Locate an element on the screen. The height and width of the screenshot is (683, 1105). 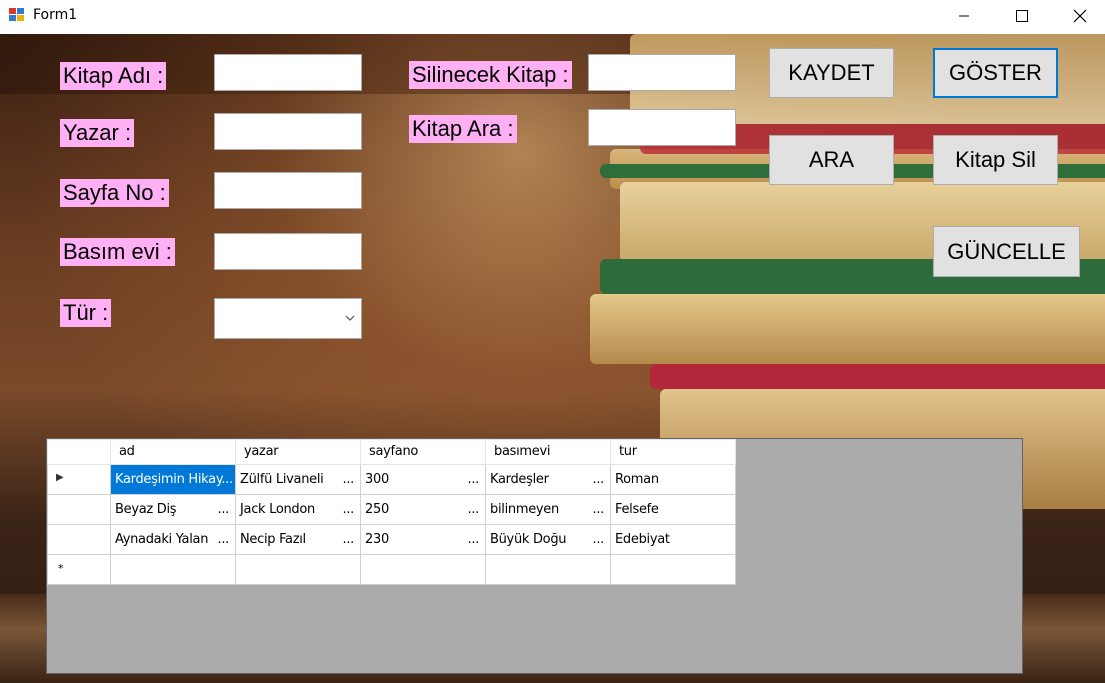
kitap-sil-button: Kitap Sil is located at coordinates (995, 160).